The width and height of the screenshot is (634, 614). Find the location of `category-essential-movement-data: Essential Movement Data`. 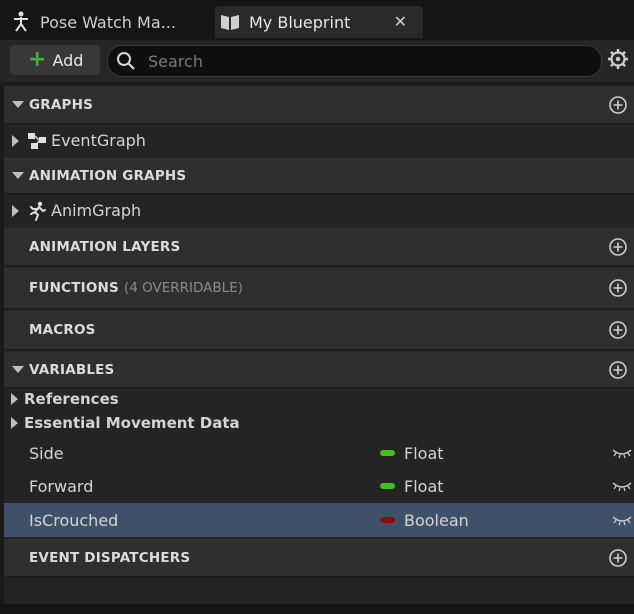

category-essential-movement-data: Essential Movement Data is located at coordinates (319, 423).